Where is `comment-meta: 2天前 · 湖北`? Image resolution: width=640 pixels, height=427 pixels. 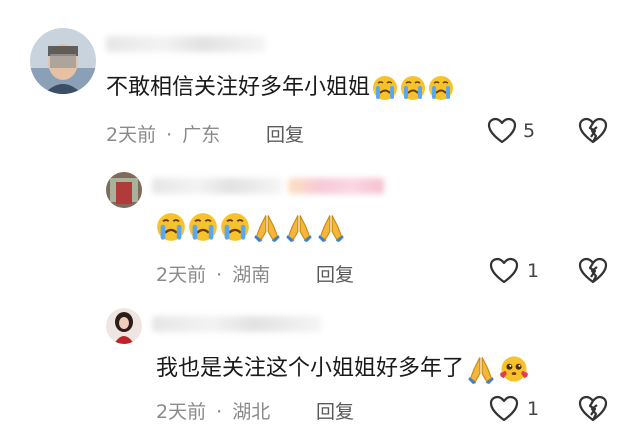
comment-meta: 2天前 · 湖北 is located at coordinates (213, 410).